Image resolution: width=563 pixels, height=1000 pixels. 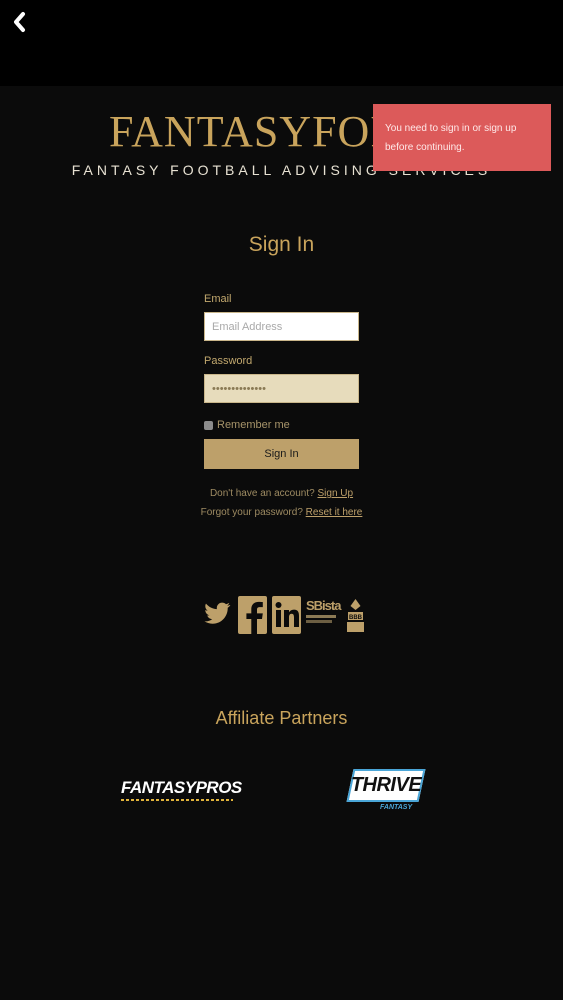 I want to click on signup-link: Sign Up, so click(x=335, y=493).